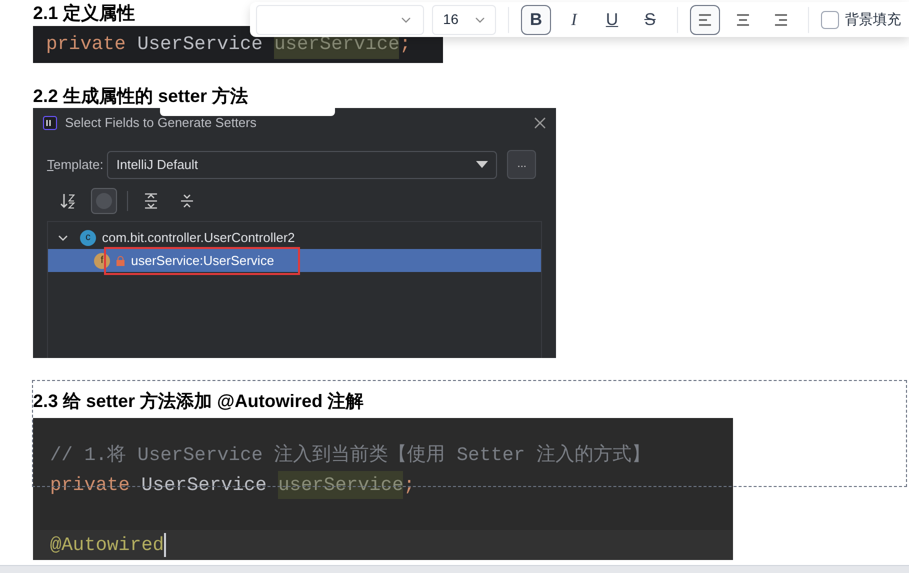 The height and width of the screenshot is (573, 909). What do you see at coordinates (104, 201) in the screenshot?
I see `toggle-tool-button` at bounding box center [104, 201].